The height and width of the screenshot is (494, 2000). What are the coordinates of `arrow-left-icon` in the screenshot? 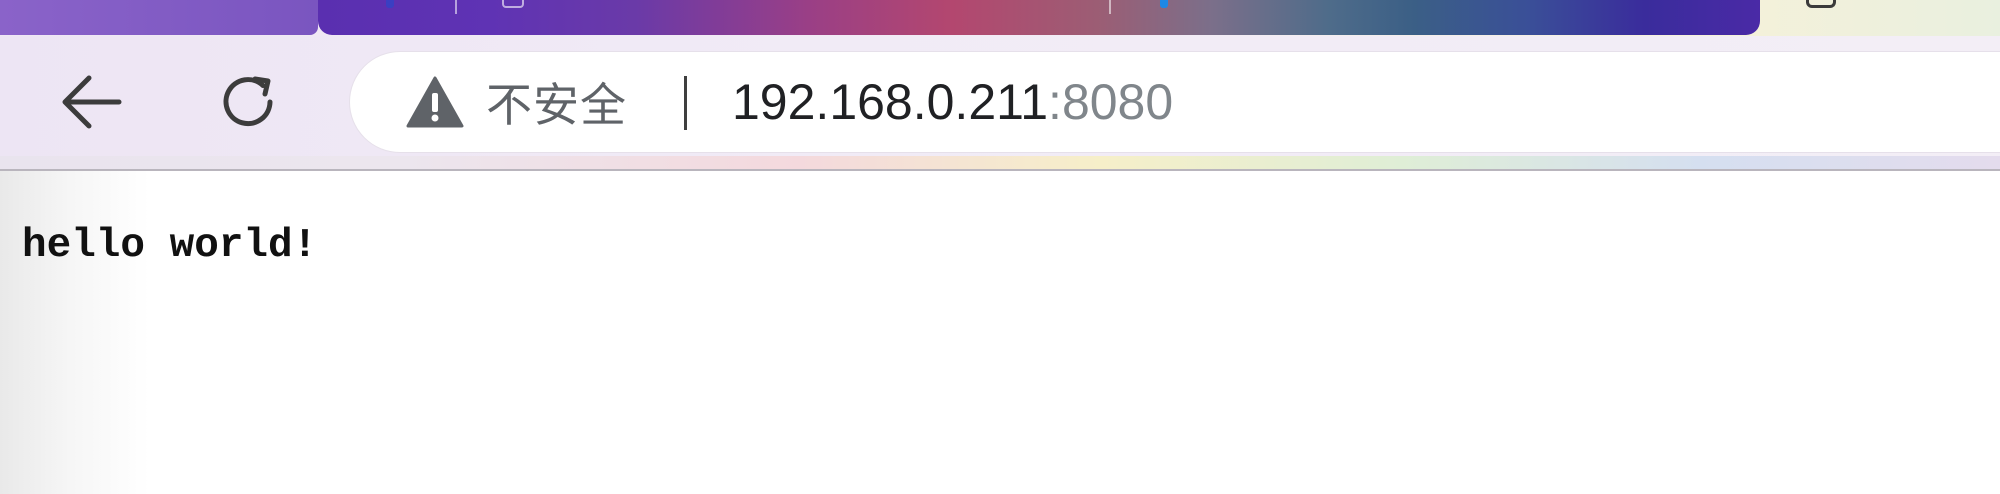 It's located at (92, 102).